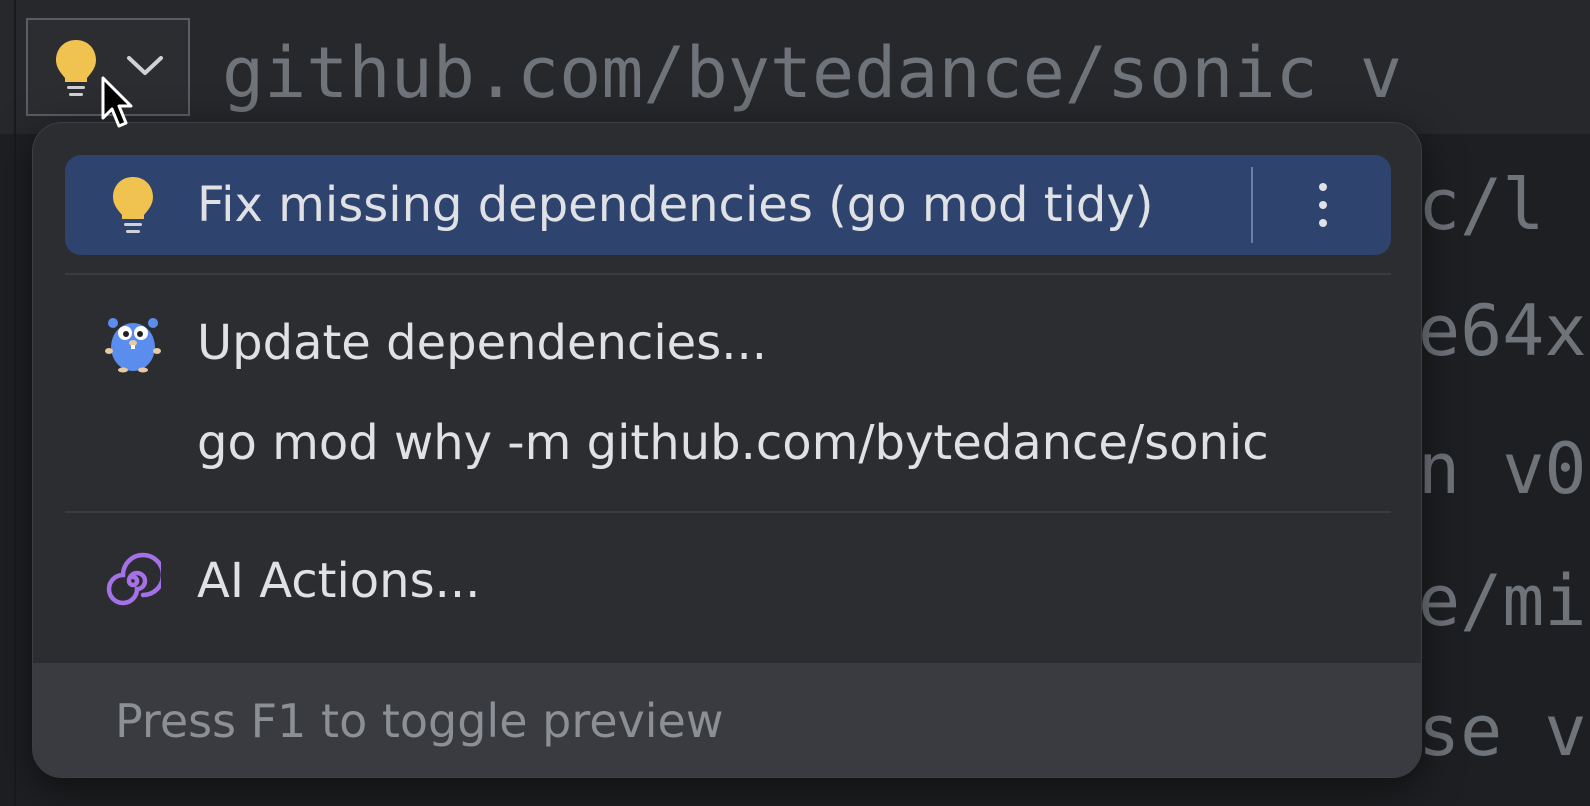  Describe the element at coordinates (1481, 205) in the screenshot. I see `code-line-2-tail: c/l` at that location.